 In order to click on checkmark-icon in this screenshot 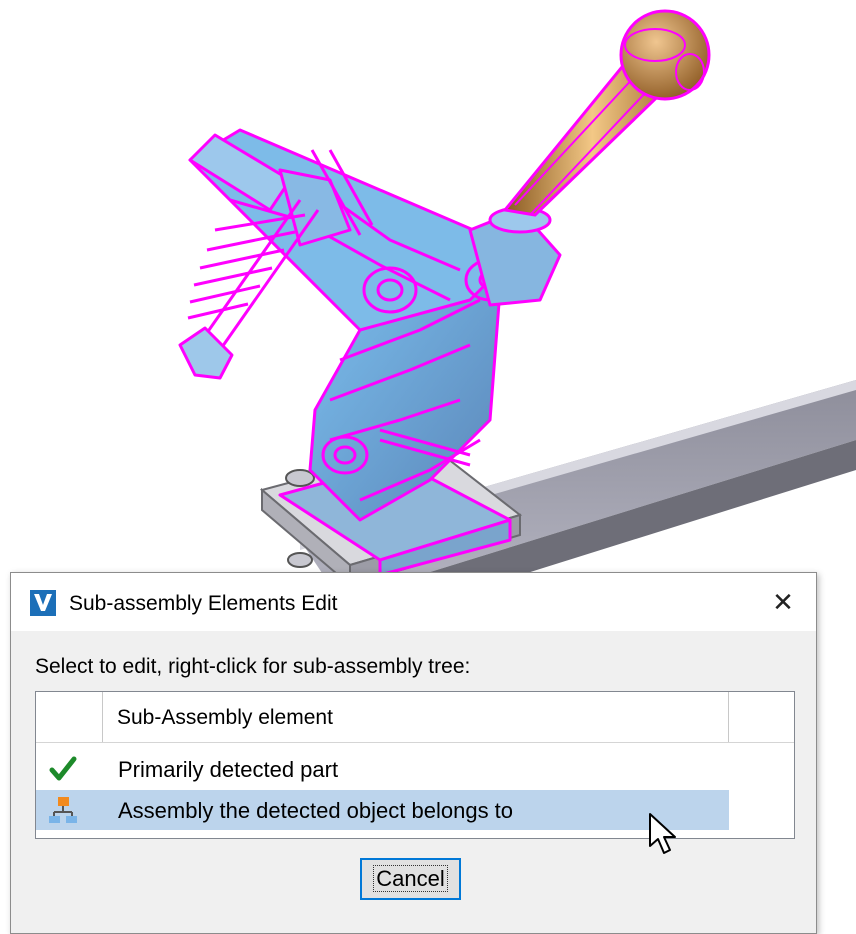, I will do `click(63, 768)`.